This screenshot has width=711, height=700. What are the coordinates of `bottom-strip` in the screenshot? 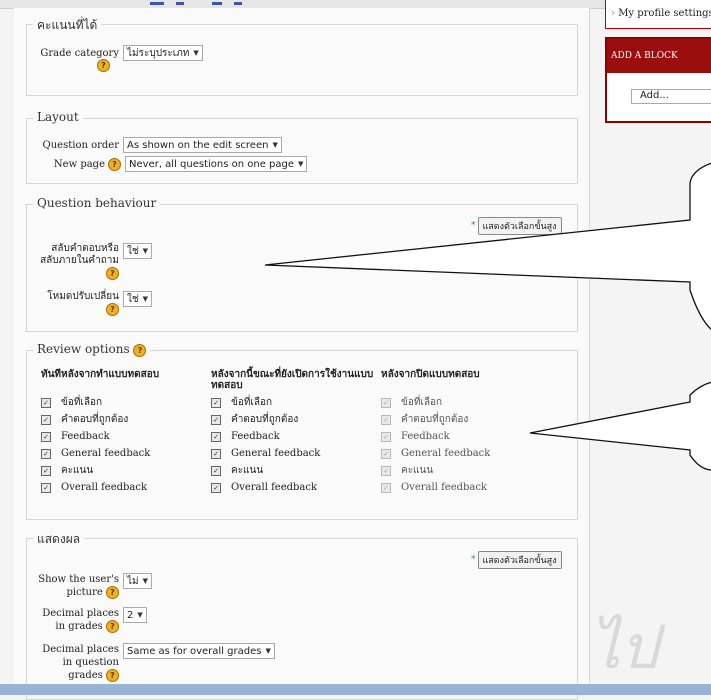 It's located at (355, 689).